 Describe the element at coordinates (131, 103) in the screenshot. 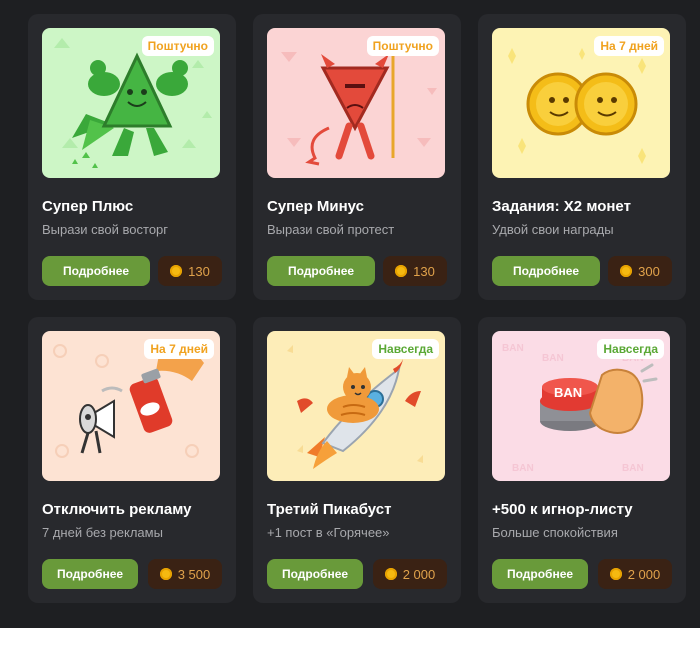

I see `thumb-super-plus: Поштучно` at that location.